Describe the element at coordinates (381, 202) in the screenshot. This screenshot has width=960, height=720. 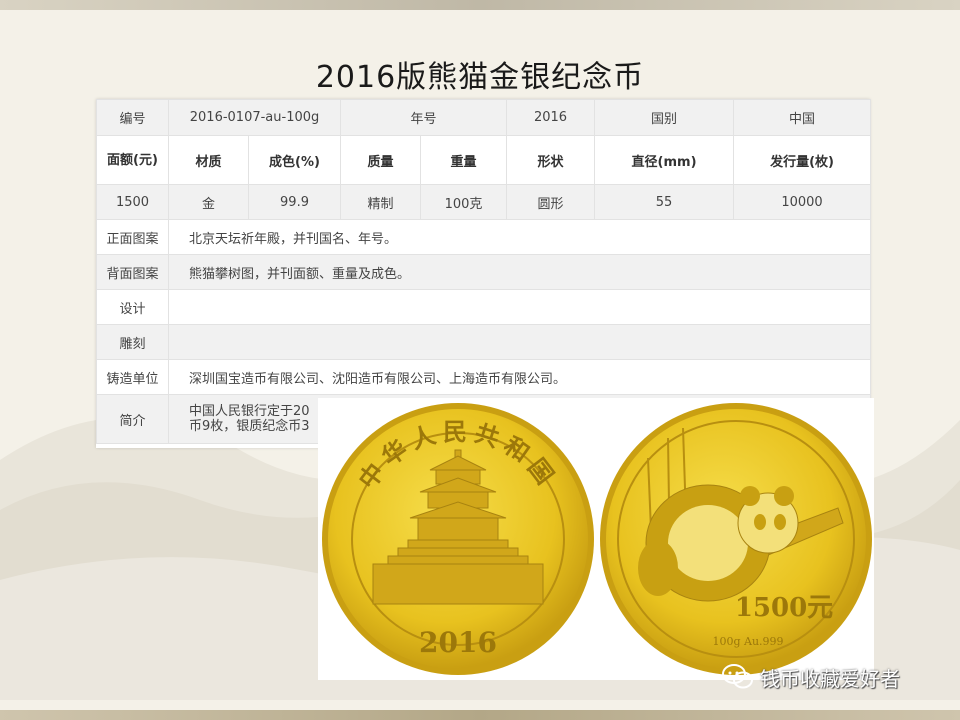
I see `table-cell: 精制` at that location.